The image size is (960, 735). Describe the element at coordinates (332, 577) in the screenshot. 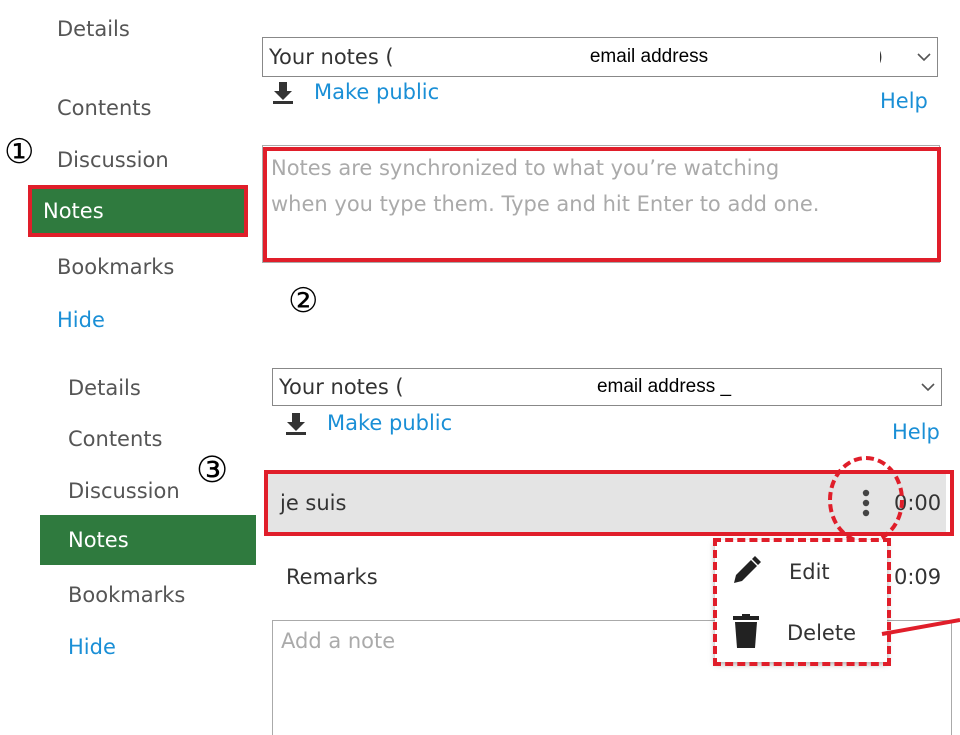

I see `note-text: Remarks` at that location.